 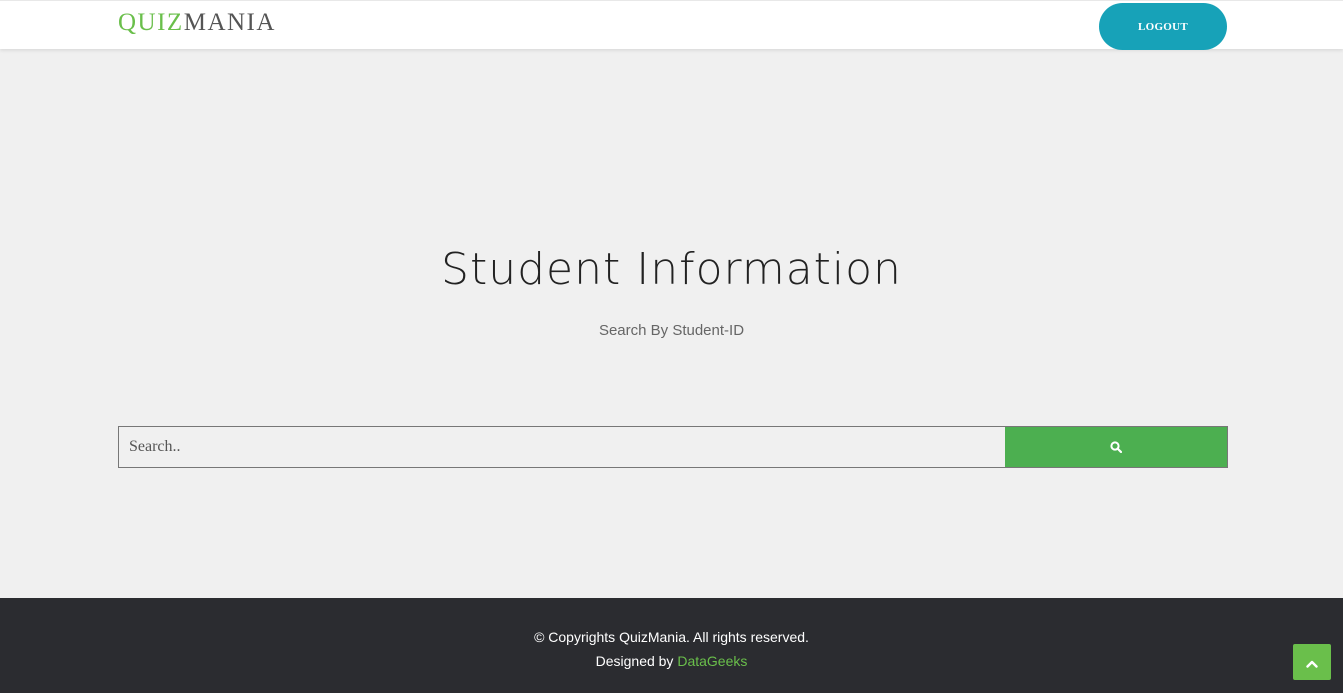 I want to click on designed-by-label: Designed by, so click(x=636, y=661).